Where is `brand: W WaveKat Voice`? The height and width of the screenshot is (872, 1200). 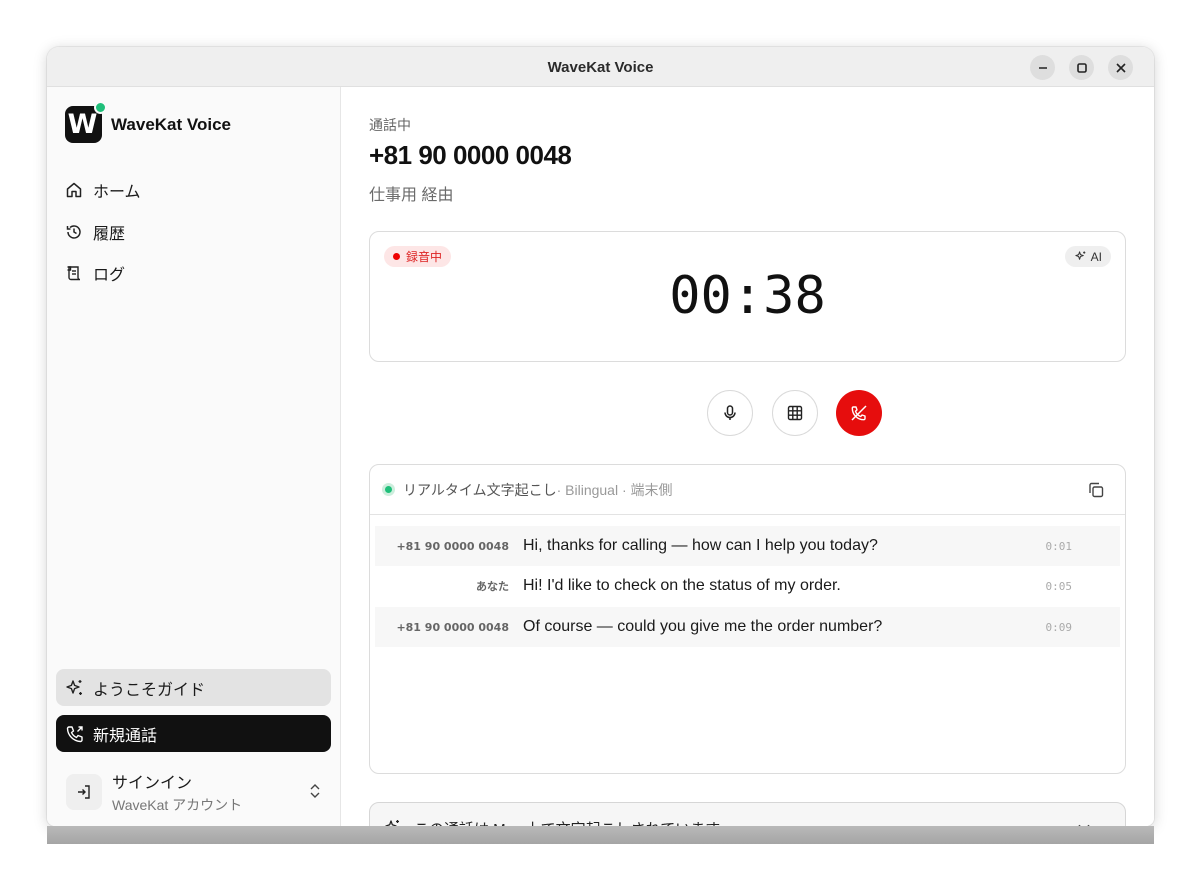
brand: W WaveKat Voice is located at coordinates (148, 122).